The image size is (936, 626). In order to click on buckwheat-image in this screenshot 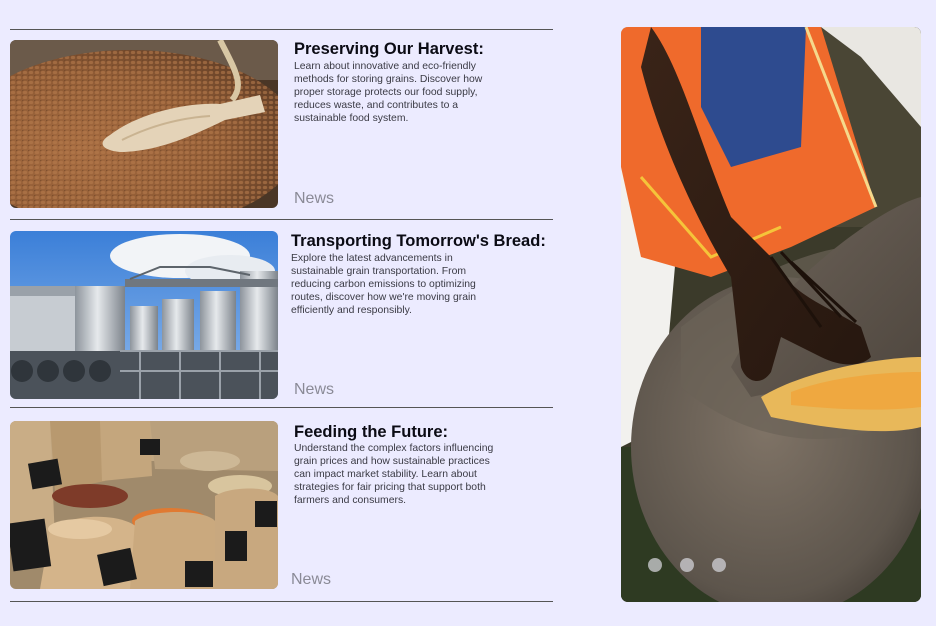, I will do `click(144, 124)`.